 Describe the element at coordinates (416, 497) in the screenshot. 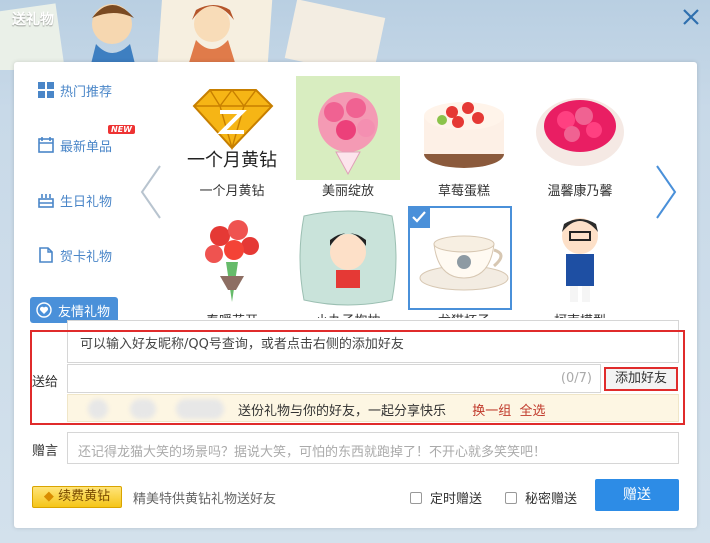

I see `timed-send-checkbox` at that location.